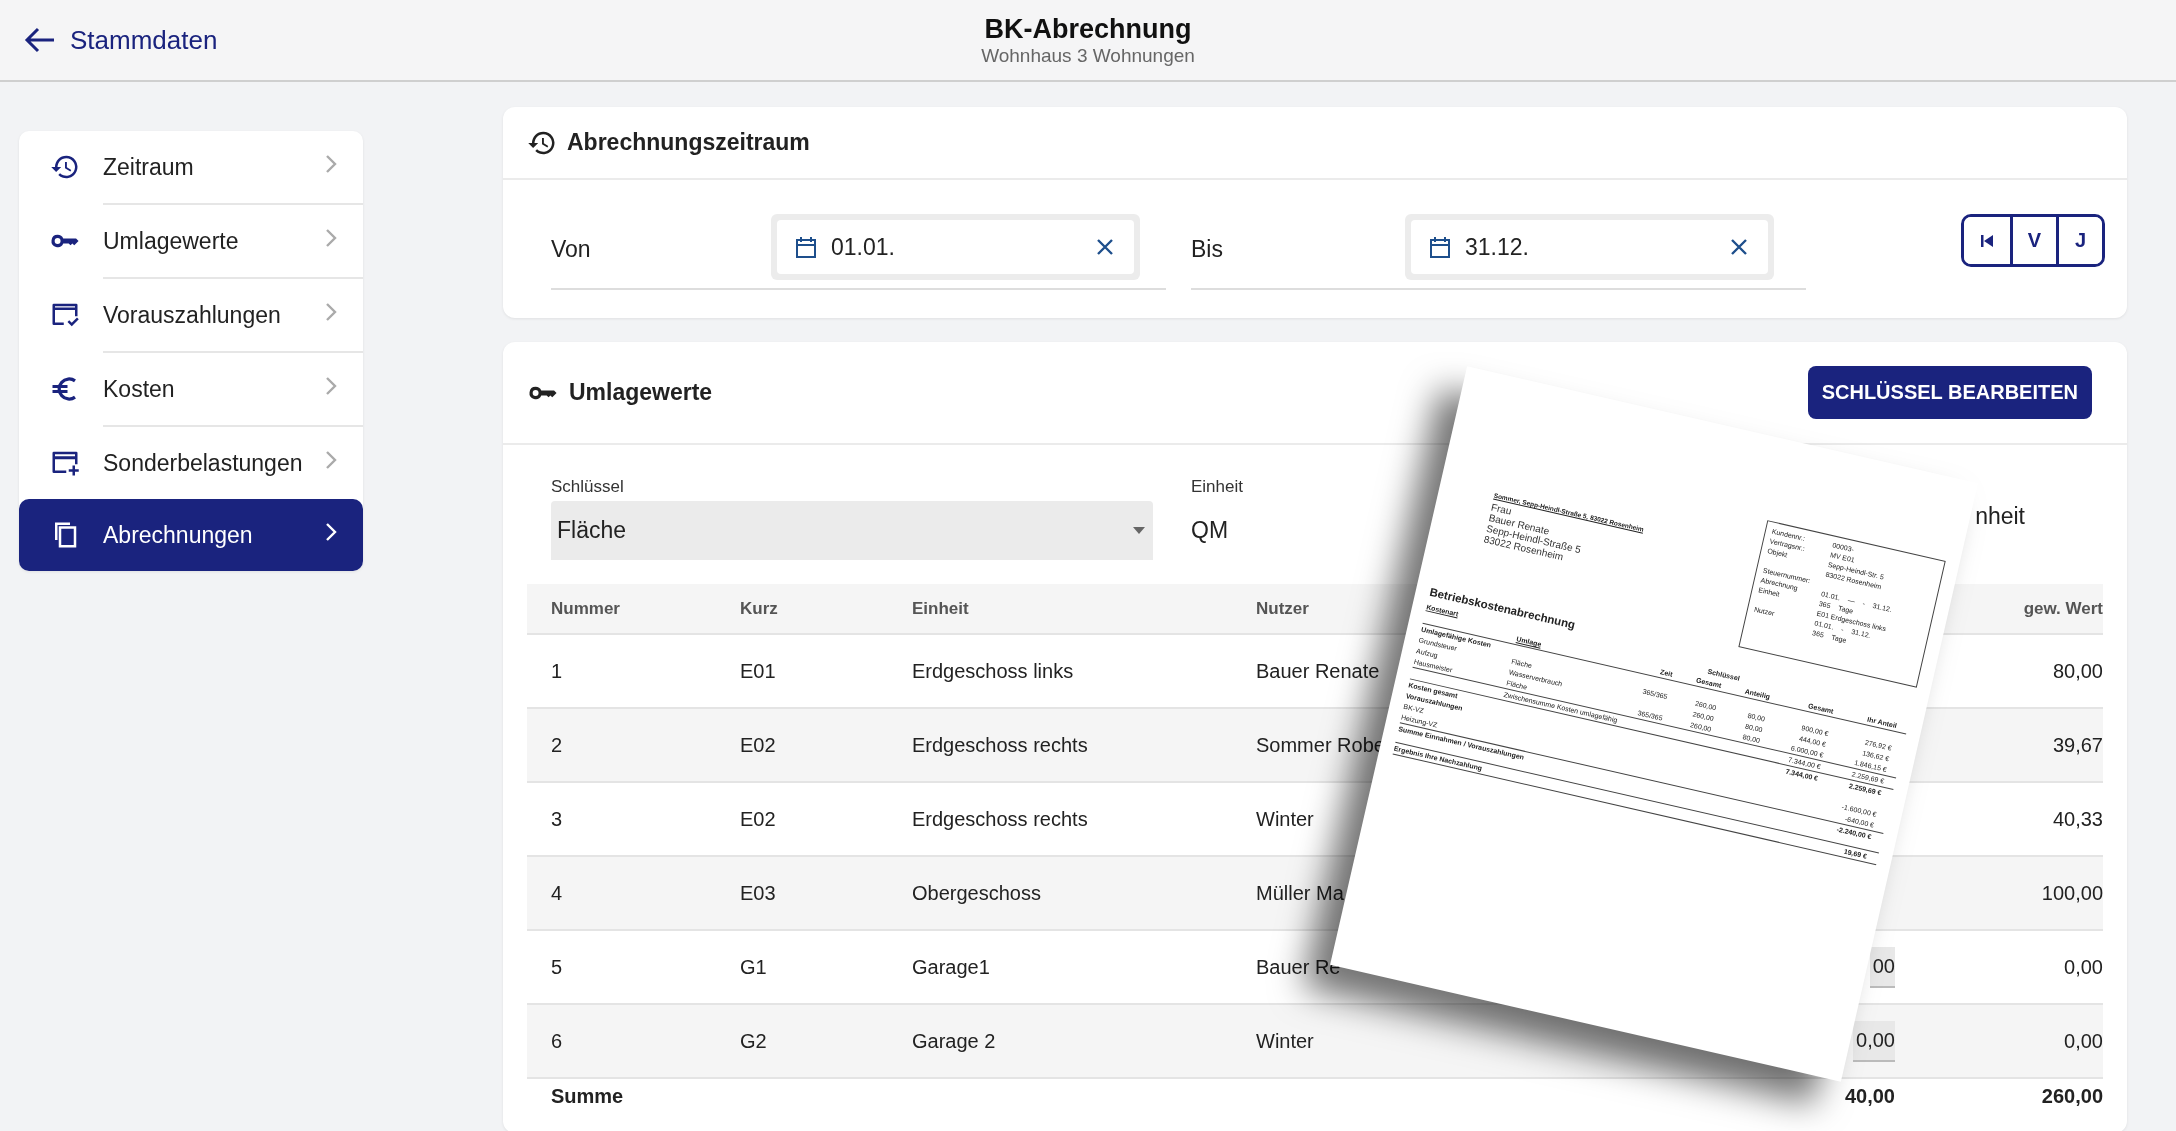  I want to click on table-cell: Garage1, so click(951, 967).